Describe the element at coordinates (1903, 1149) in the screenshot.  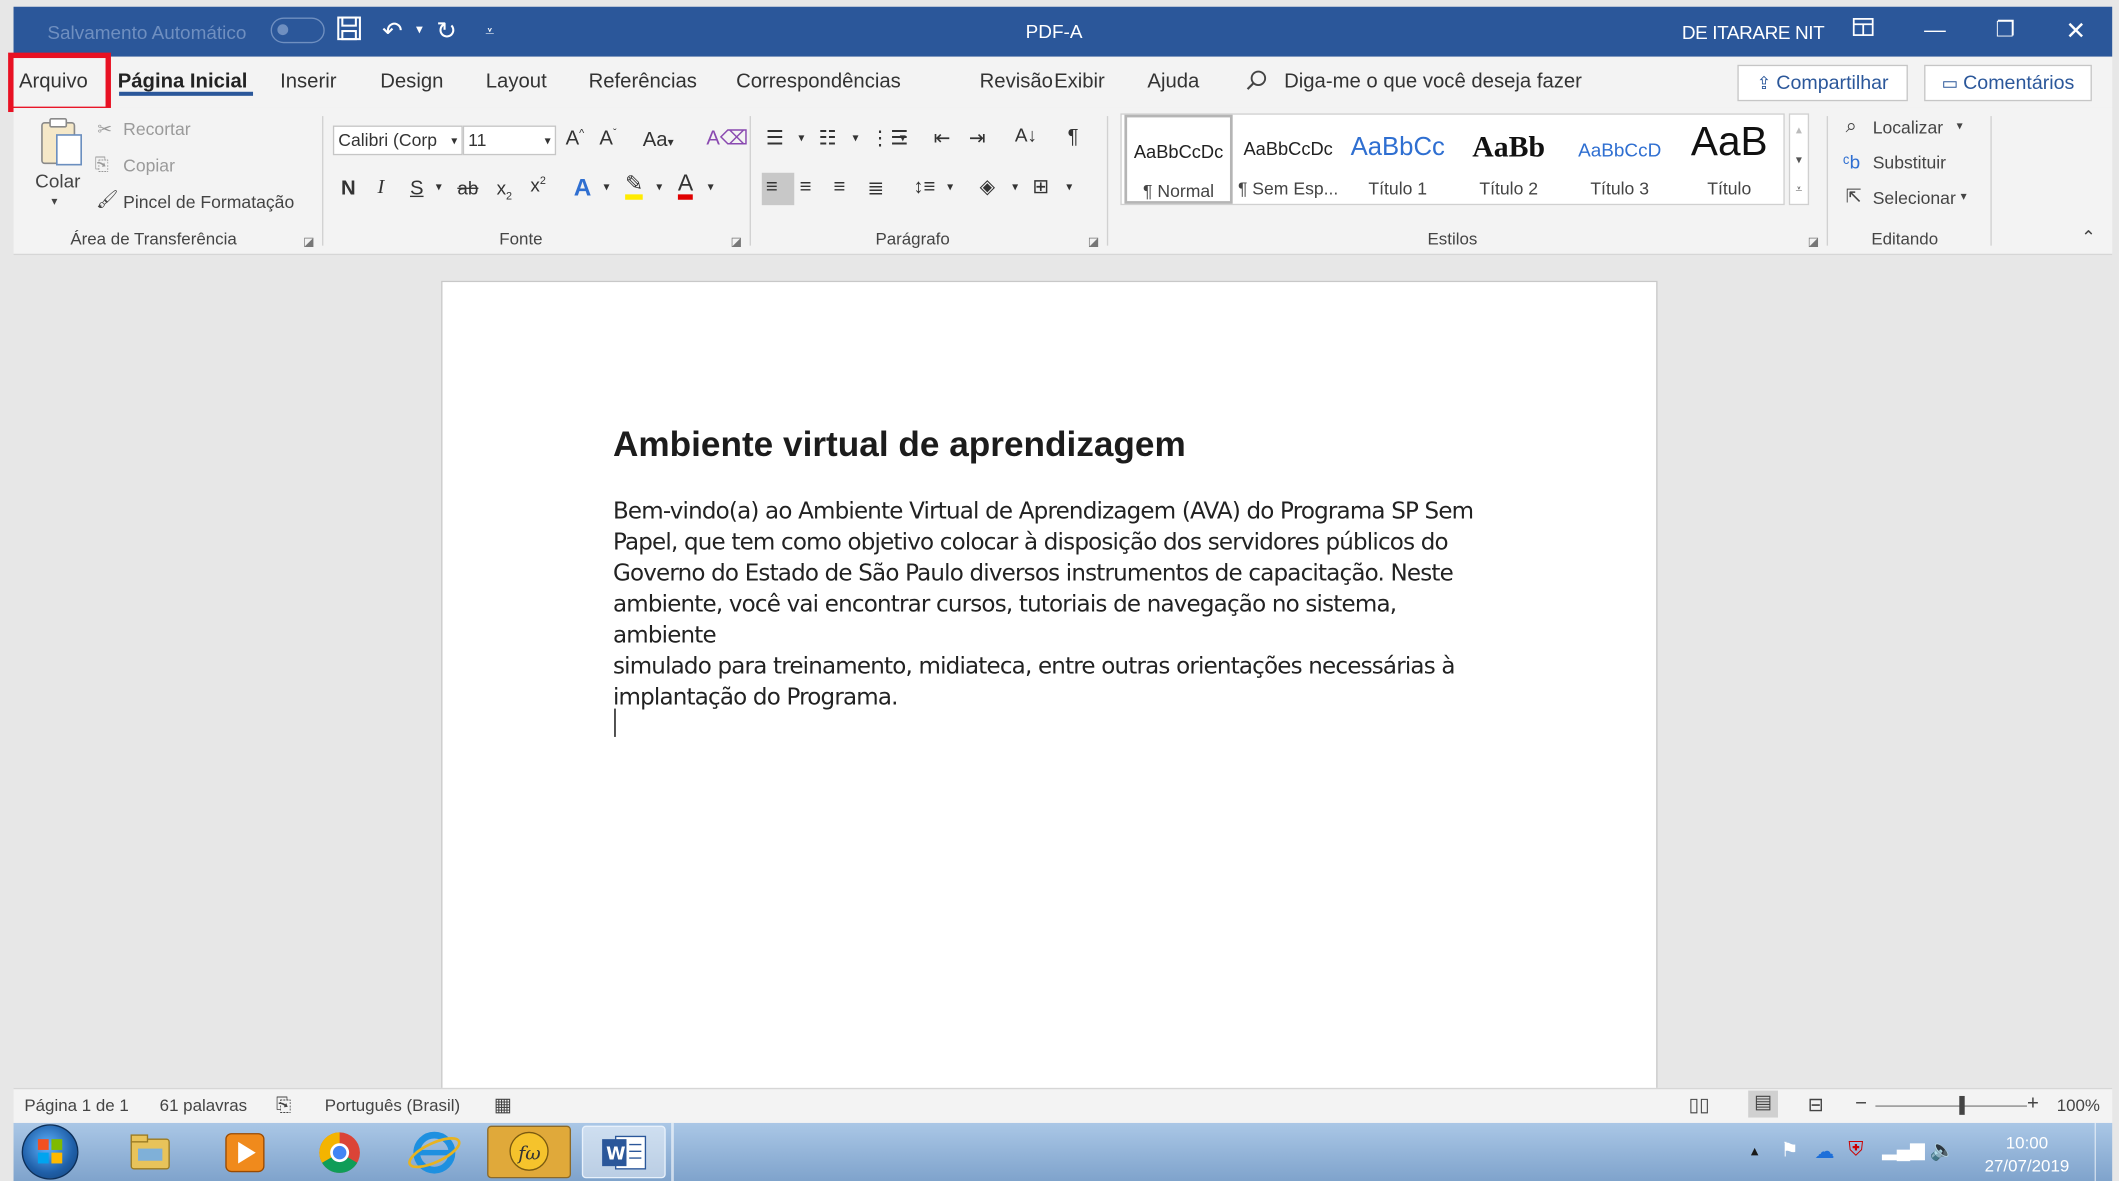
I see `network-icon: ▂▄▆` at that location.